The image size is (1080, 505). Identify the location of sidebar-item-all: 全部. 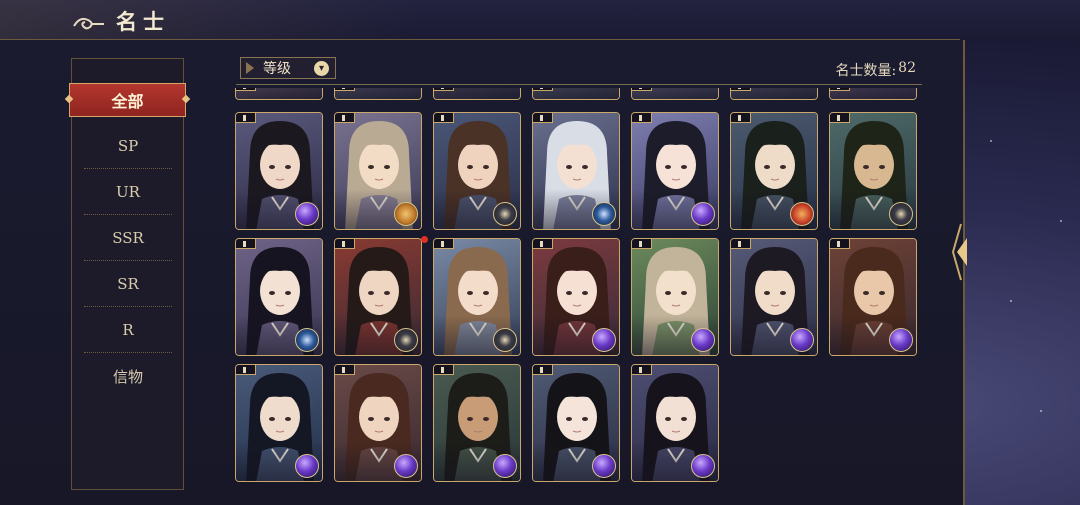
(127, 100).